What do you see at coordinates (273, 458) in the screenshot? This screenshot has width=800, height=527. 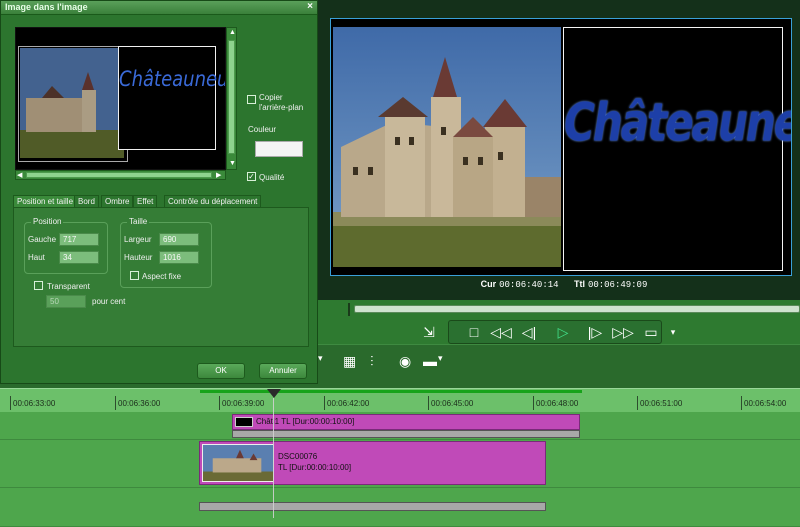 I see `playhead-line` at bounding box center [273, 458].